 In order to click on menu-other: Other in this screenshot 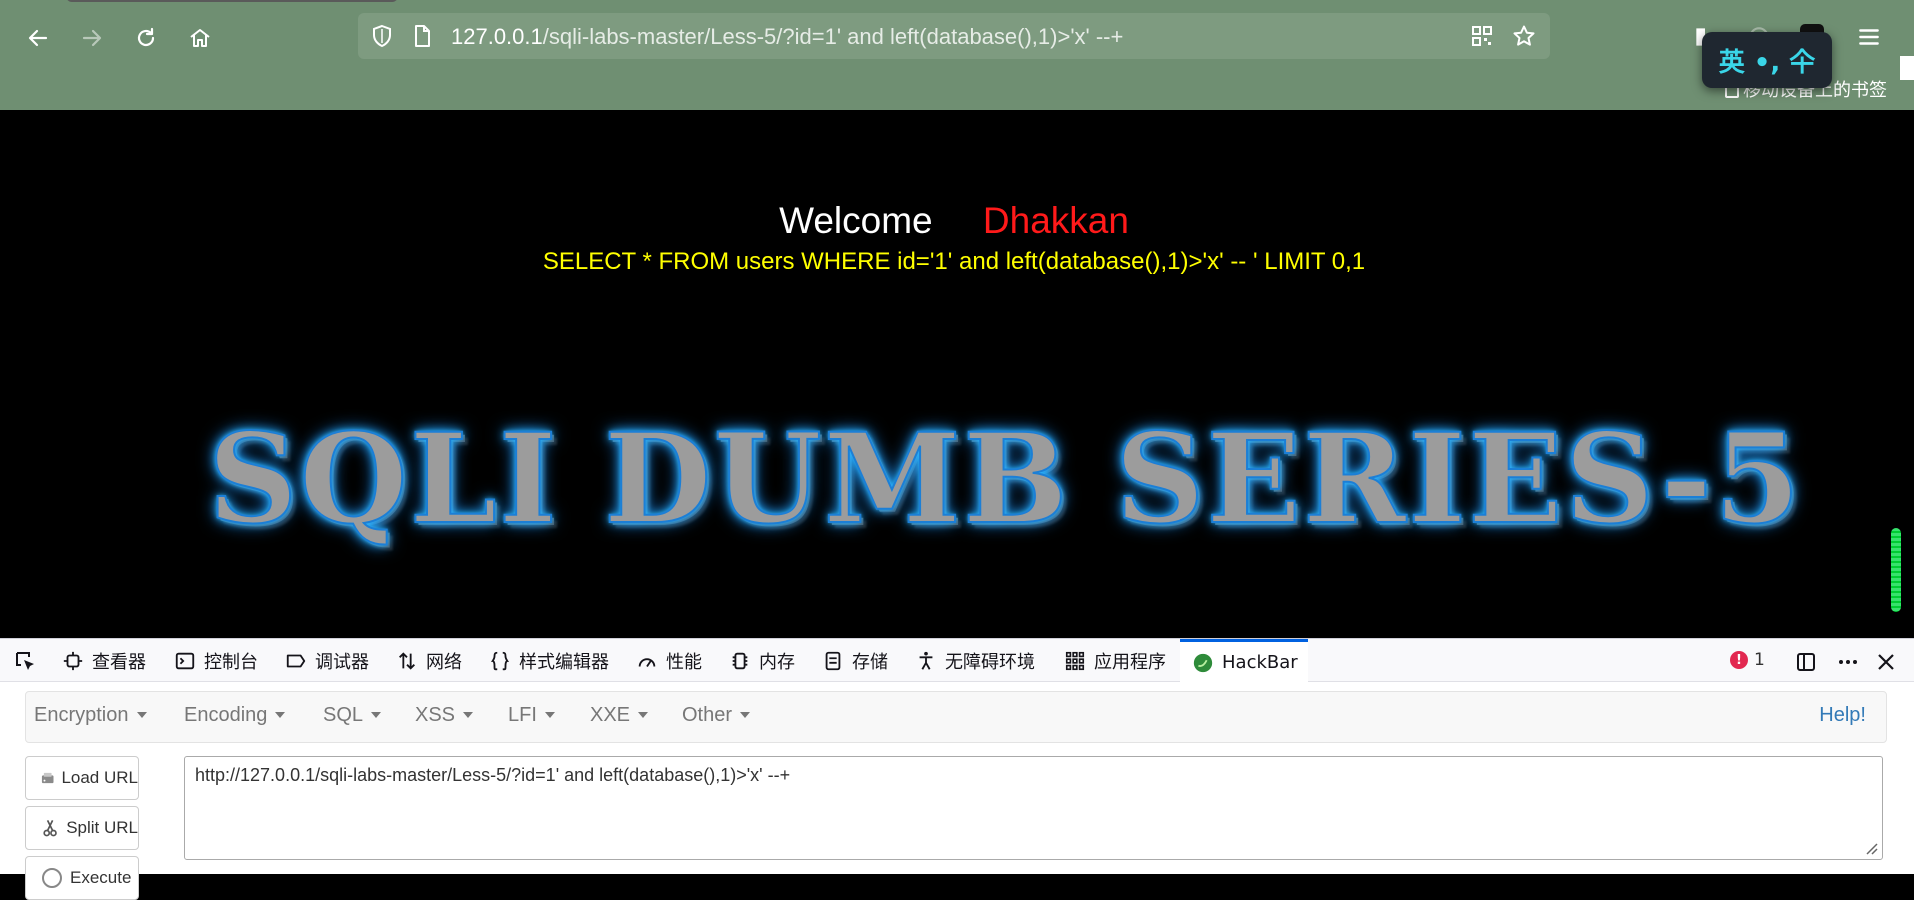, I will do `click(716, 715)`.